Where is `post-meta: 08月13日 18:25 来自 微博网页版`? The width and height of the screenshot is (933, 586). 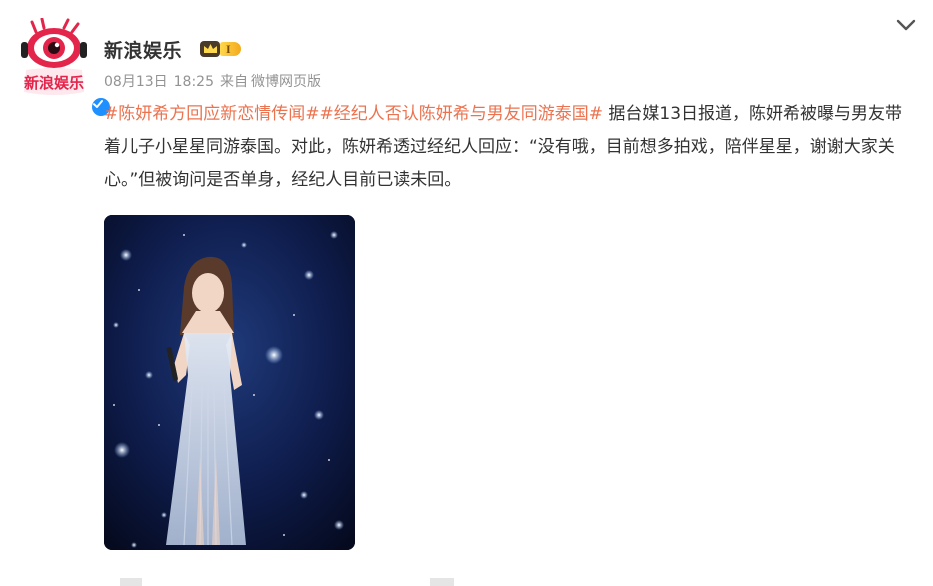 post-meta: 08月13日 18:25 来自 微博网页版 is located at coordinates (215, 81).